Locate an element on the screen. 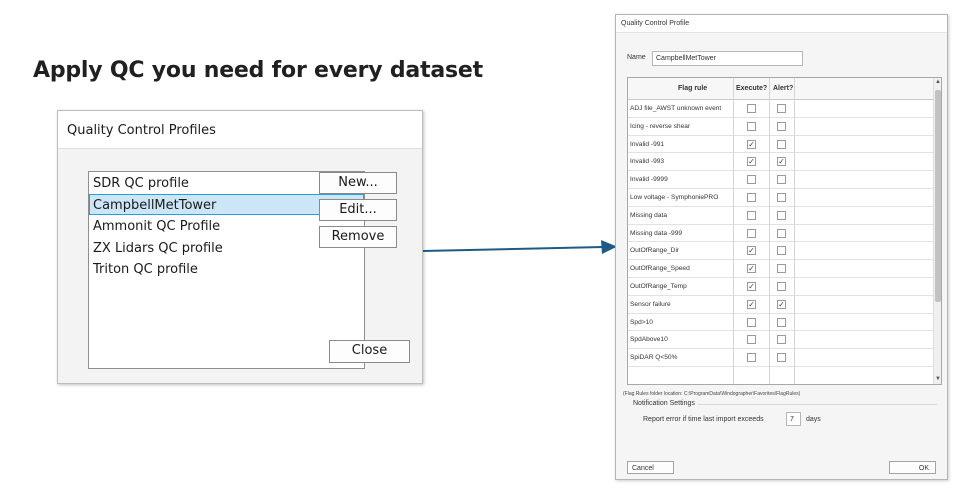 The image size is (972, 488). flag-rule-name: OutOfRange_Speed is located at coordinates (660, 269).